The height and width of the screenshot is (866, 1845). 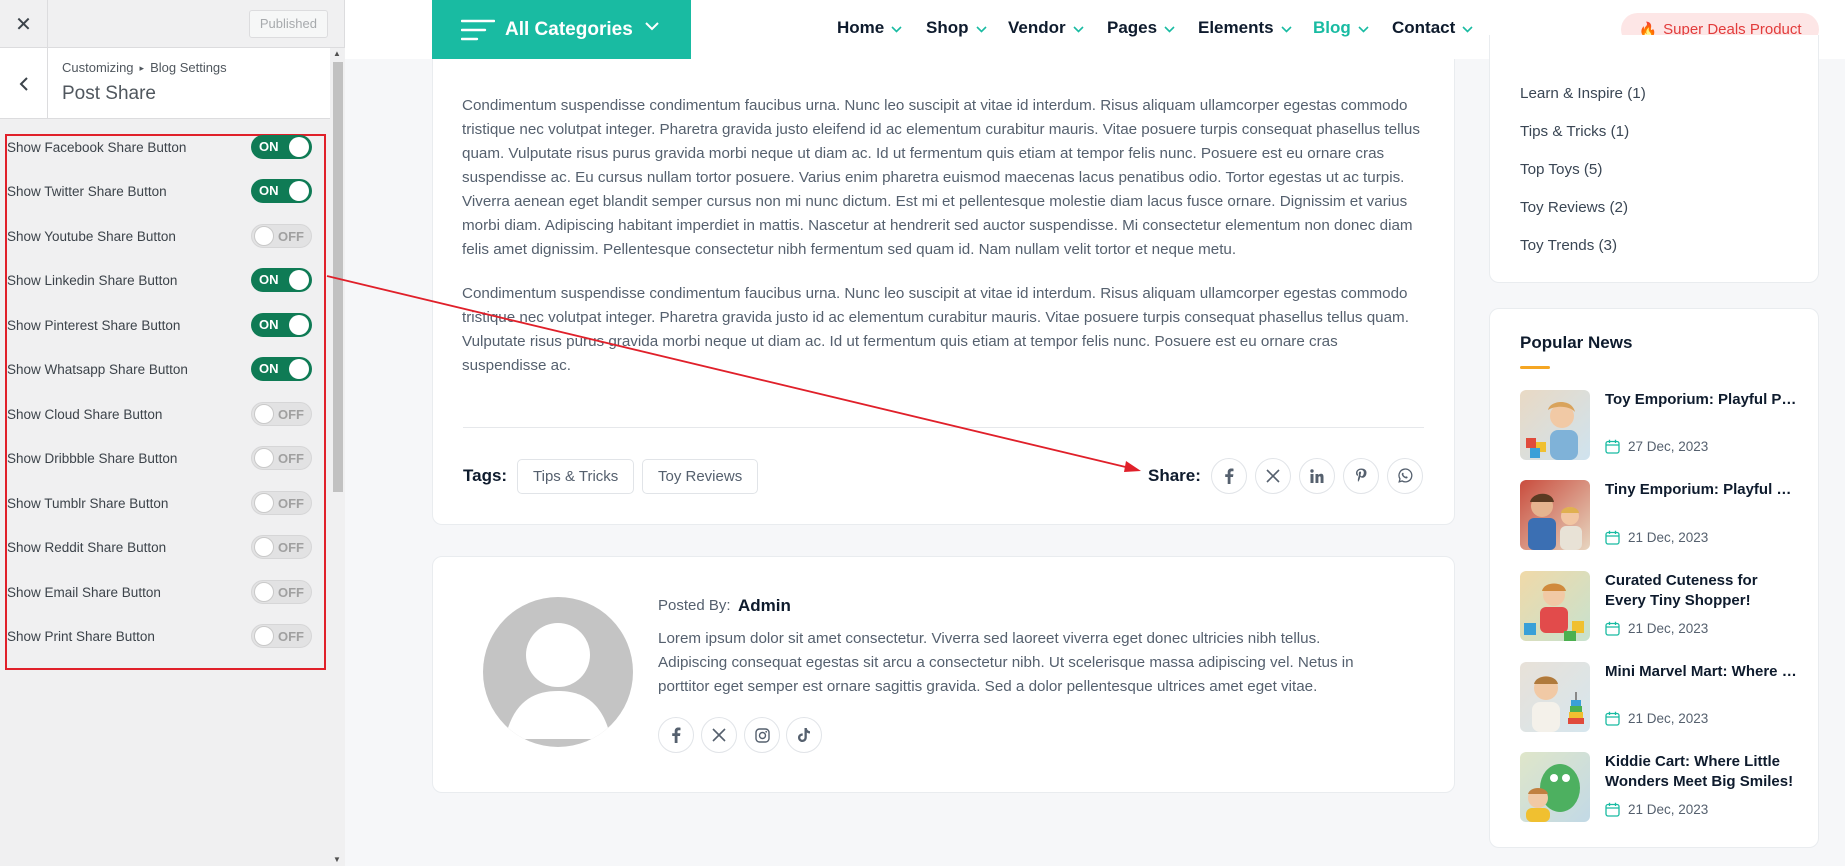 What do you see at coordinates (719, 735) in the screenshot?
I see `author-x-button` at bounding box center [719, 735].